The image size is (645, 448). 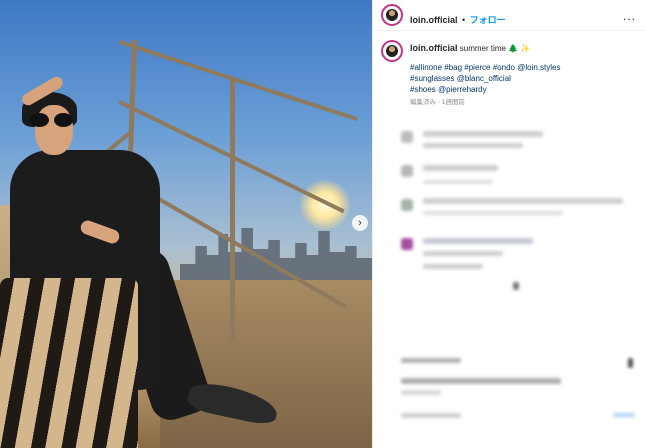 What do you see at coordinates (69, 363) in the screenshot?
I see `striped-tote-bag` at bounding box center [69, 363].